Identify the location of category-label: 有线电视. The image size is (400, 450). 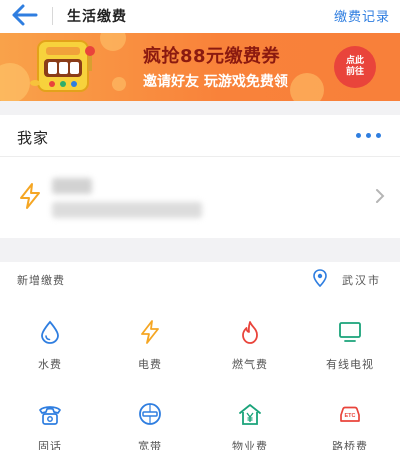
(350, 364).